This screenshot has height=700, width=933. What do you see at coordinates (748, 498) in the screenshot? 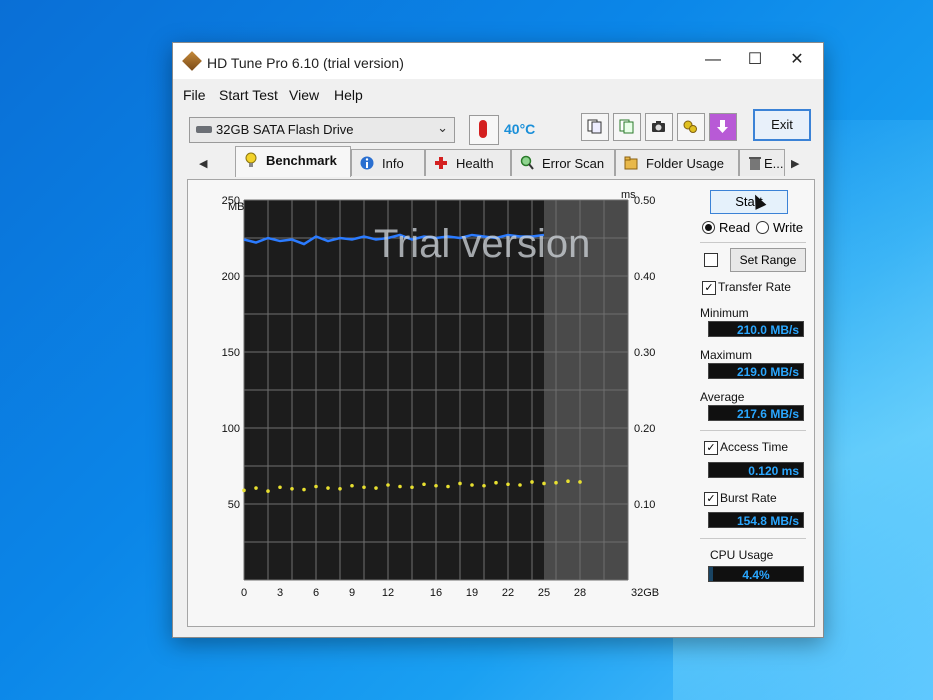
I see `burst-rate-label: Burst Rate` at bounding box center [748, 498].